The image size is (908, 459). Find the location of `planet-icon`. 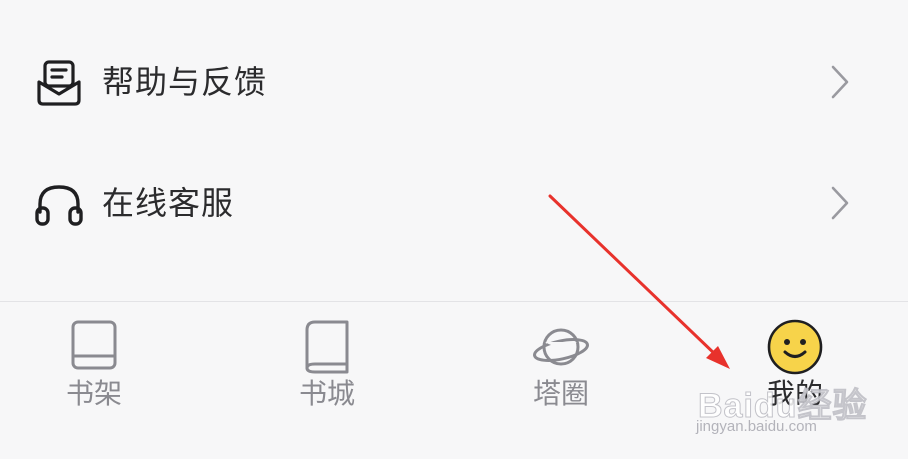

planet-icon is located at coordinates (561, 347).